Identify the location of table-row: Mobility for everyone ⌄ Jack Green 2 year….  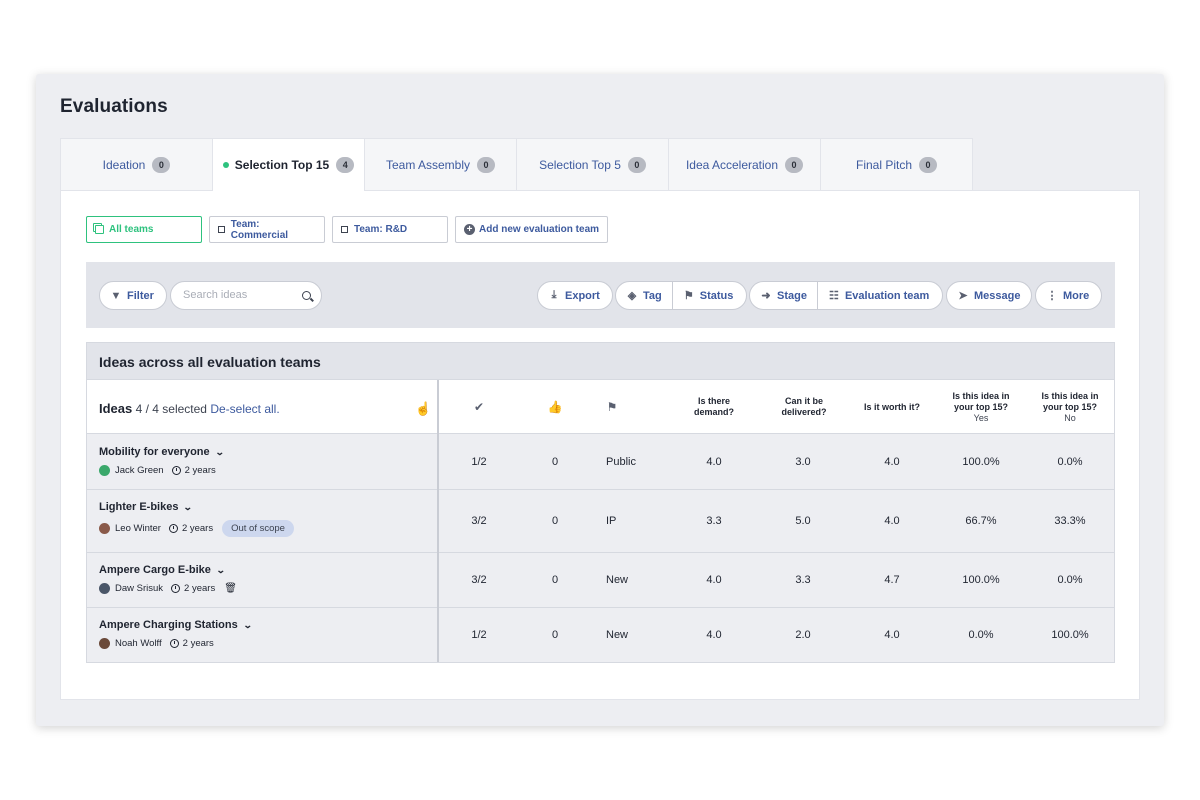
(600, 462).